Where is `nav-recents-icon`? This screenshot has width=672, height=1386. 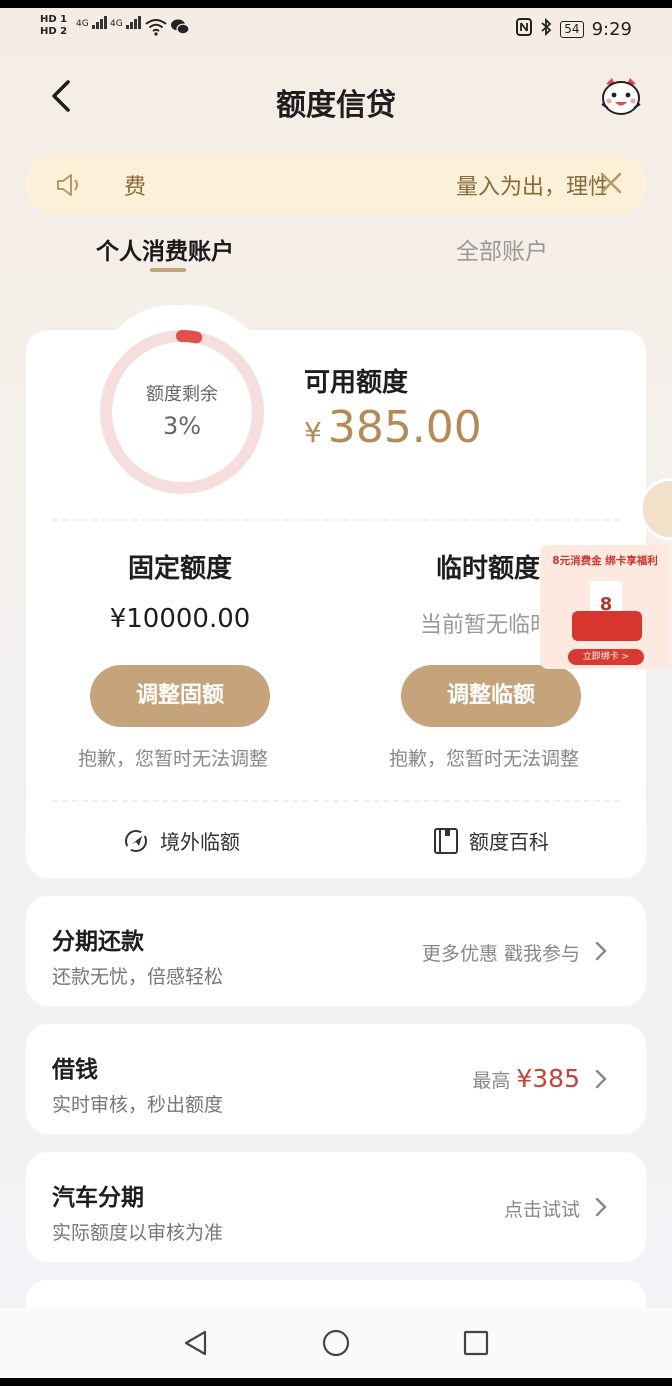 nav-recents-icon is located at coordinates (476, 1343).